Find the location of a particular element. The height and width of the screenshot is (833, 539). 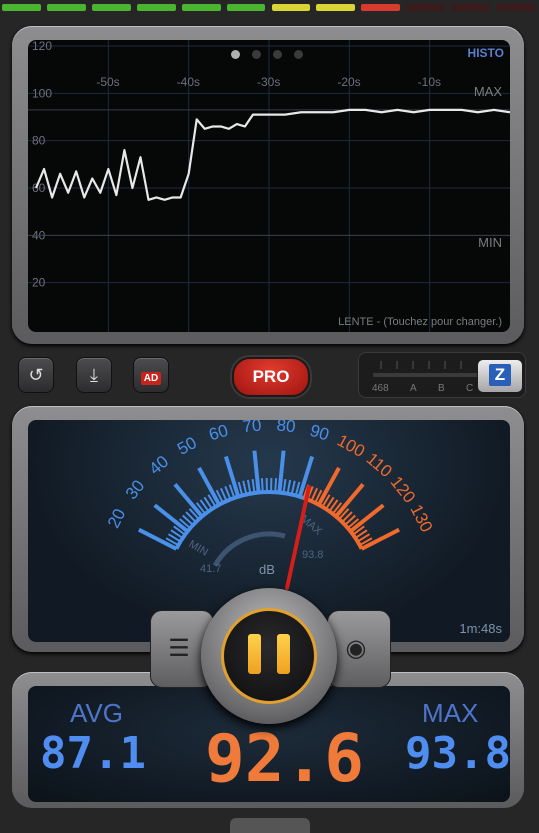

download-icon: ⤓ is located at coordinates (94, 375).